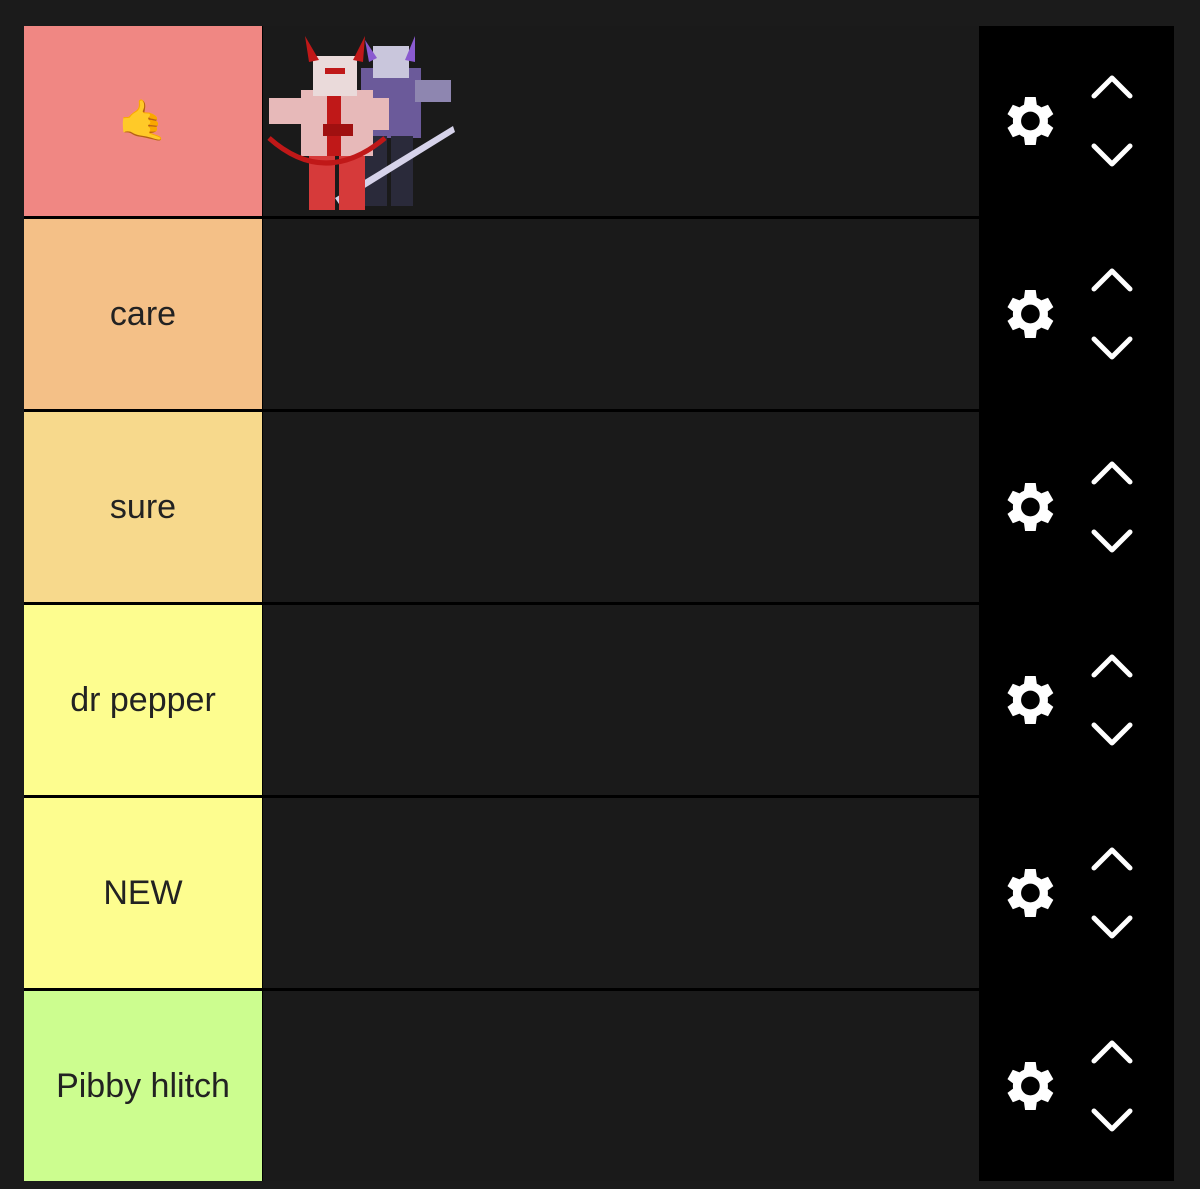  I want to click on tier-label: care, so click(143, 314).